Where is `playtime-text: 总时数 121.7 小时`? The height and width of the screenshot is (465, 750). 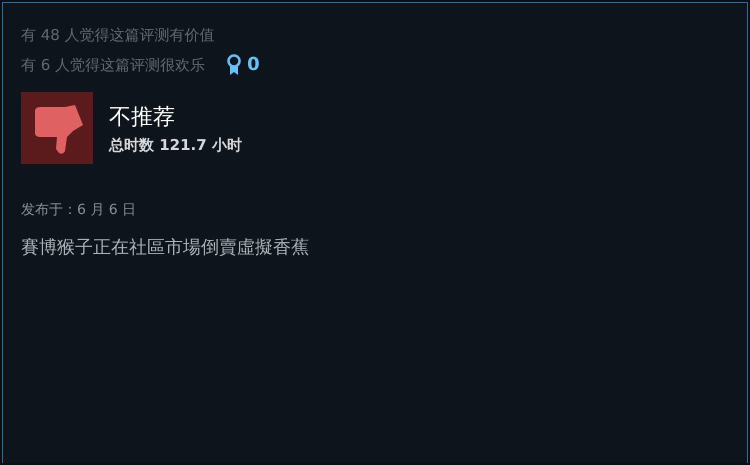 playtime-text: 总时数 121.7 小时 is located at coordinates (175, 145).